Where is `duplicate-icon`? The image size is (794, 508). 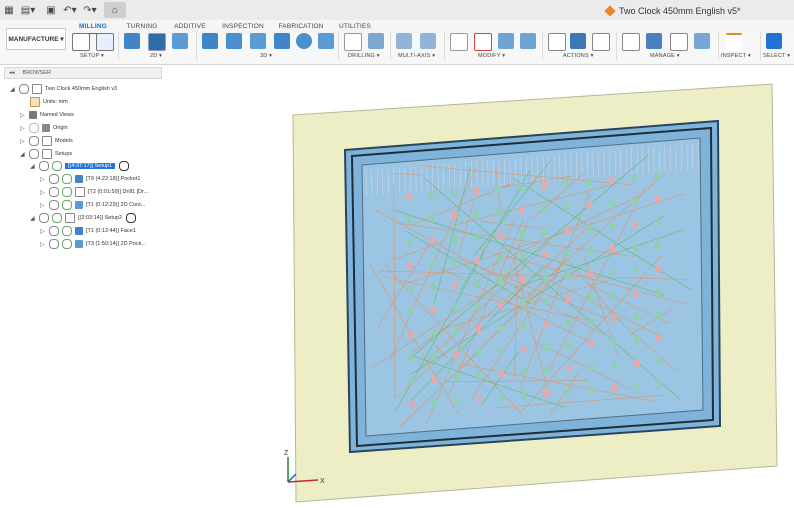
duplicate-icon is located at coordinates (506, 41).